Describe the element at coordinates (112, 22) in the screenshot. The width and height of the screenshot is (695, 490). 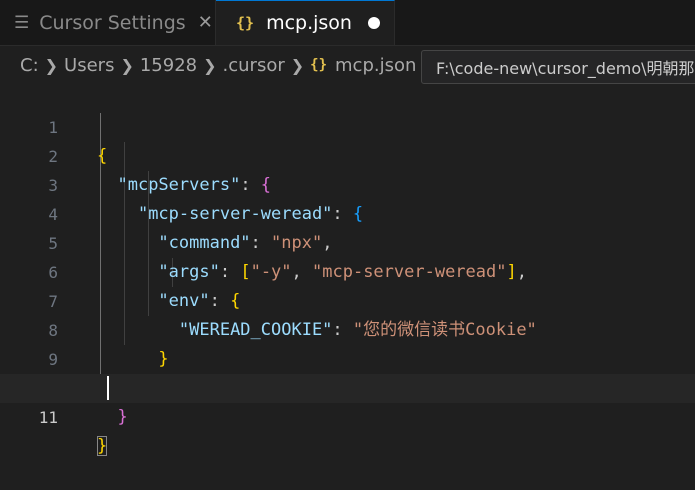
I see `tab-label: Cursor Settings` at that location.